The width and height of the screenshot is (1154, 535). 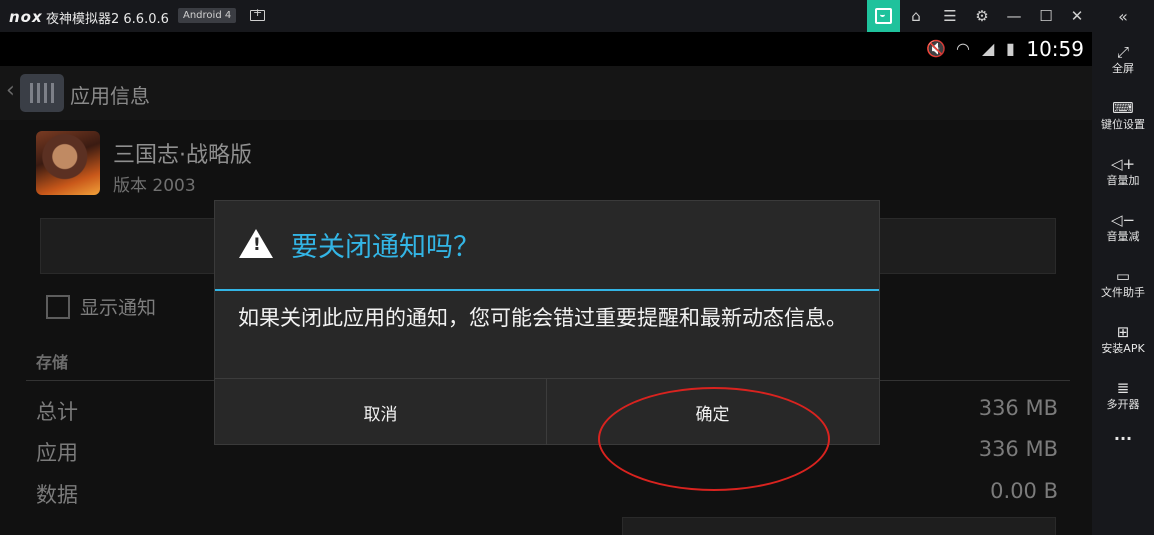 What do you see at coordinates (110, 96) in the screenshot?
I see `page-title: 应用信息` at bounding box center [110, 96].